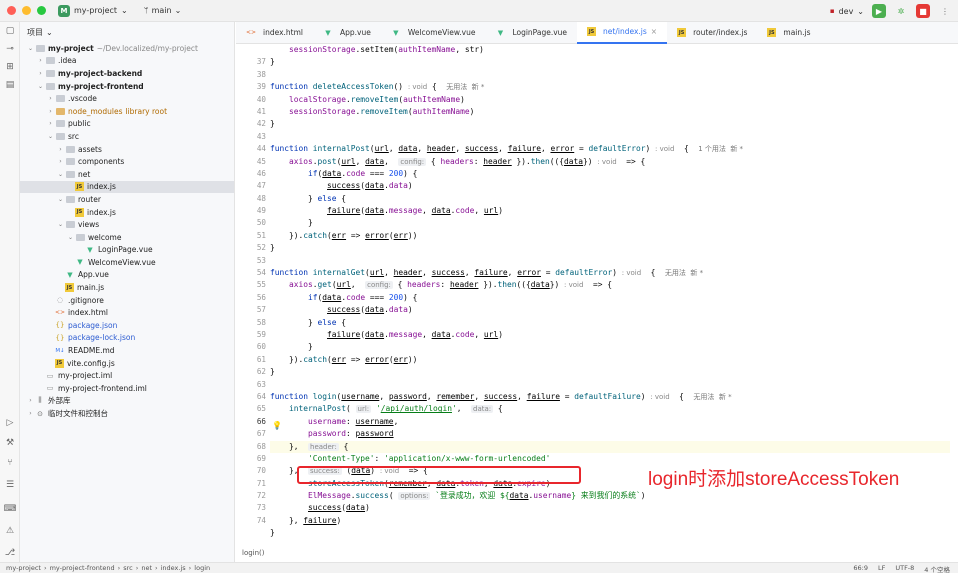  Describe the element at coordinates (127, 363) in the screenshot. I see `tree-item: JS vite.config.js` at that location.